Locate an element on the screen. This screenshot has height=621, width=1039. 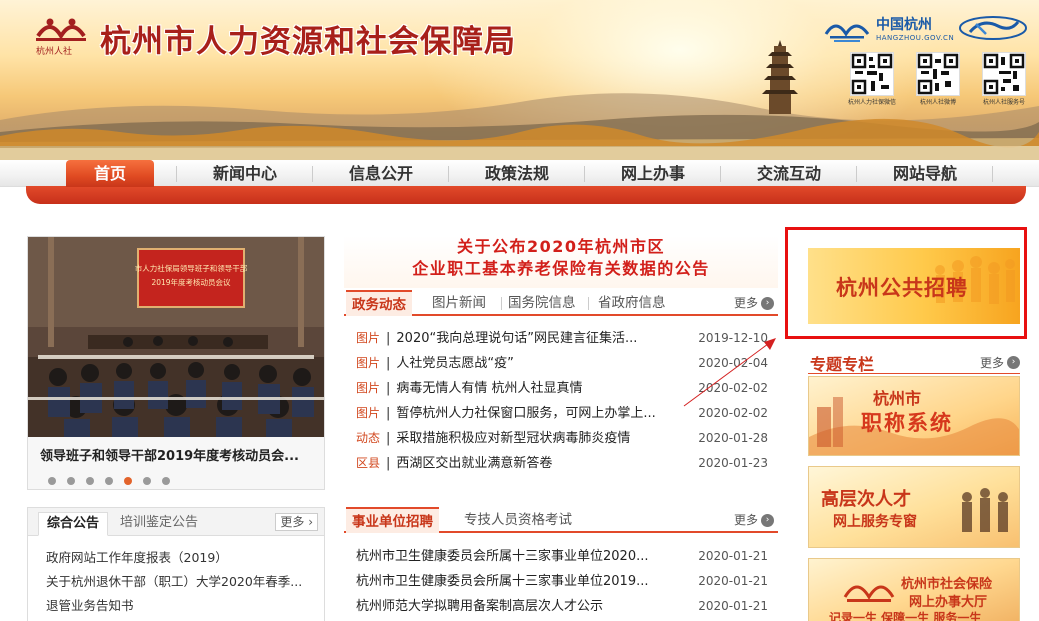
talent-service-banner: 高层次人才 网上服务专窗 is located at coordinates (914, 507).